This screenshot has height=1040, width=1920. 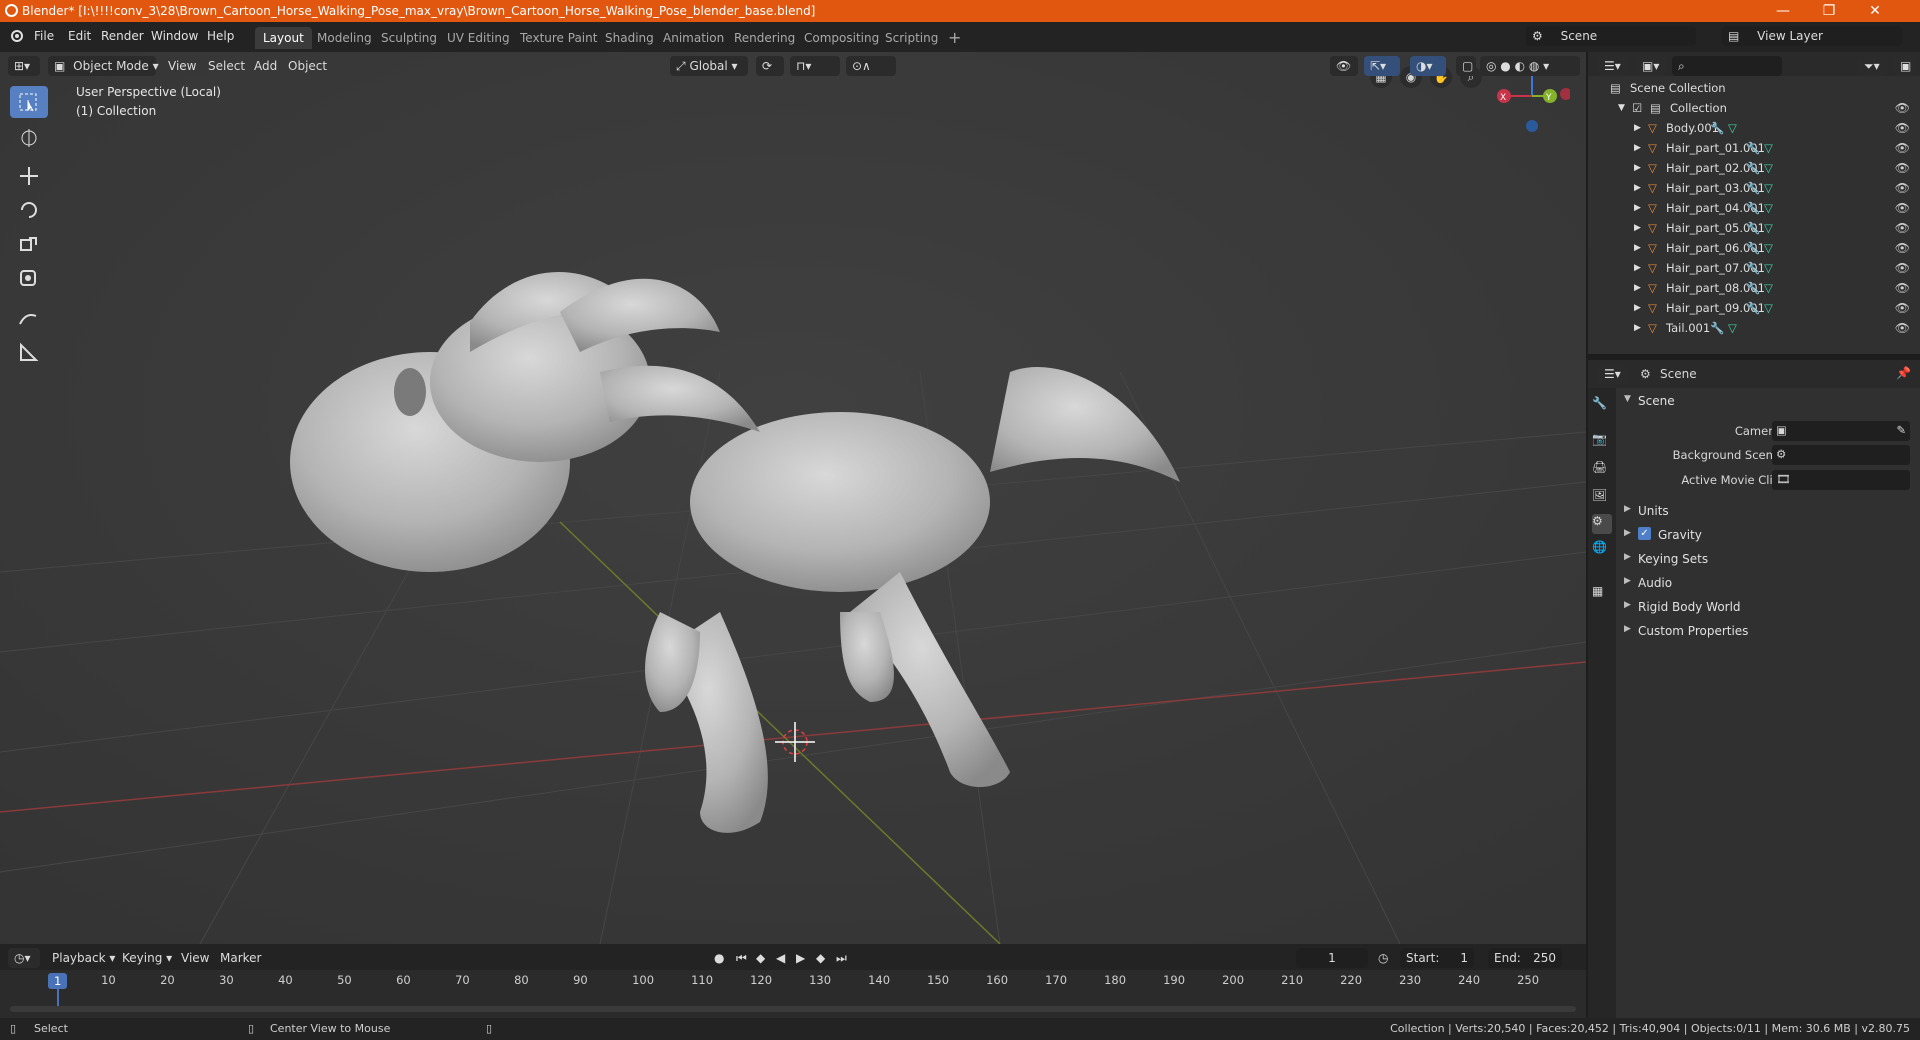 I want to click on world-tab-icon: 🌐, so click(x=1602, y=550).